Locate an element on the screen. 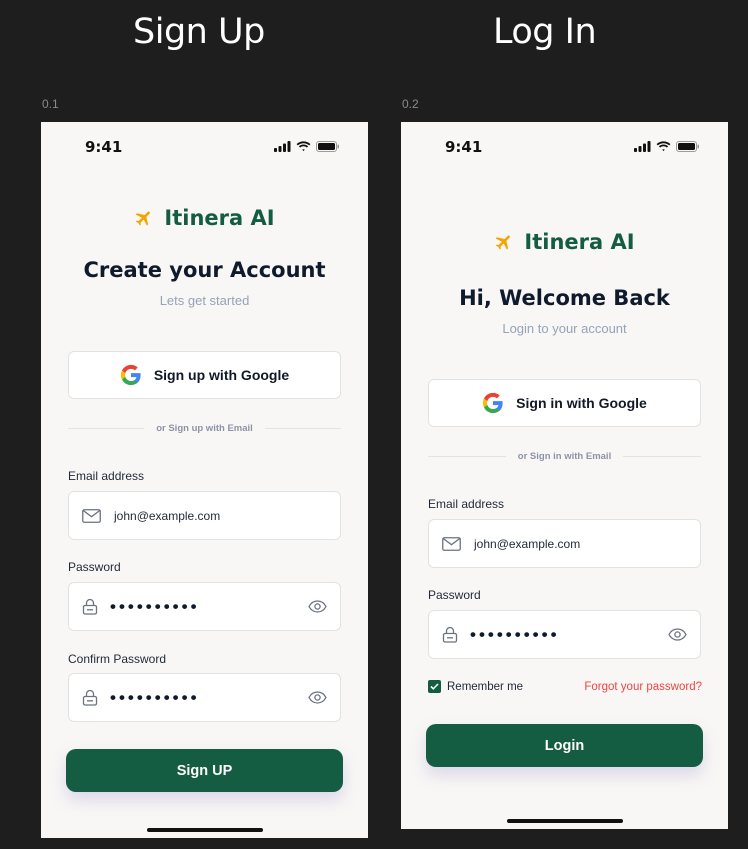  confirm-password-field: •••••••••• is located at coordinates (204, 697).